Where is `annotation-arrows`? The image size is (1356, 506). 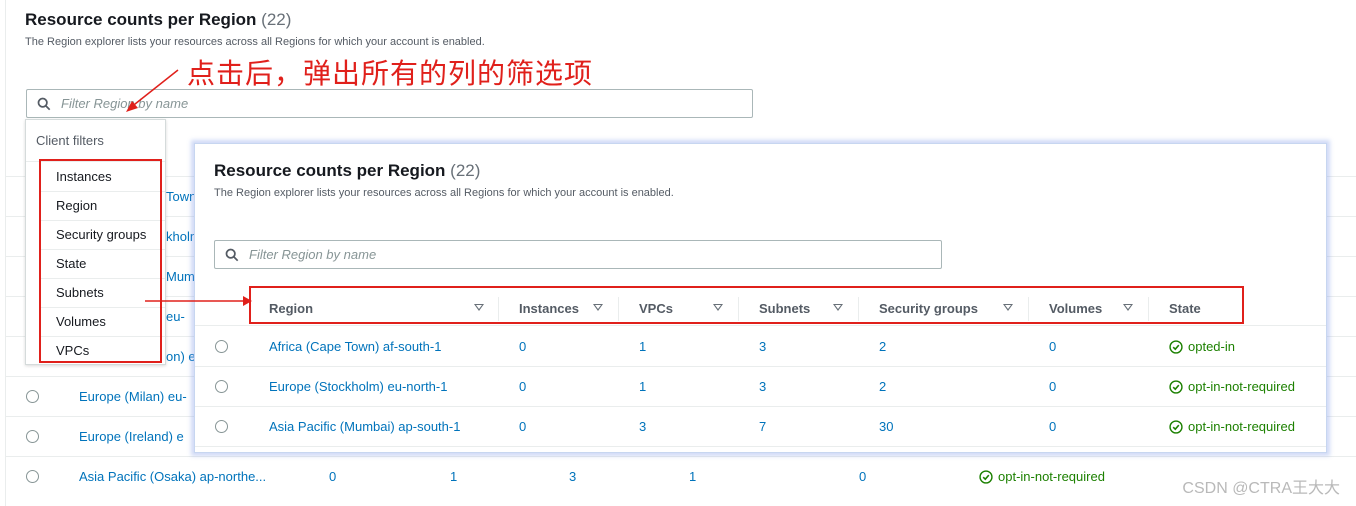 annotation-arrows is located at coordinates (189, 187).